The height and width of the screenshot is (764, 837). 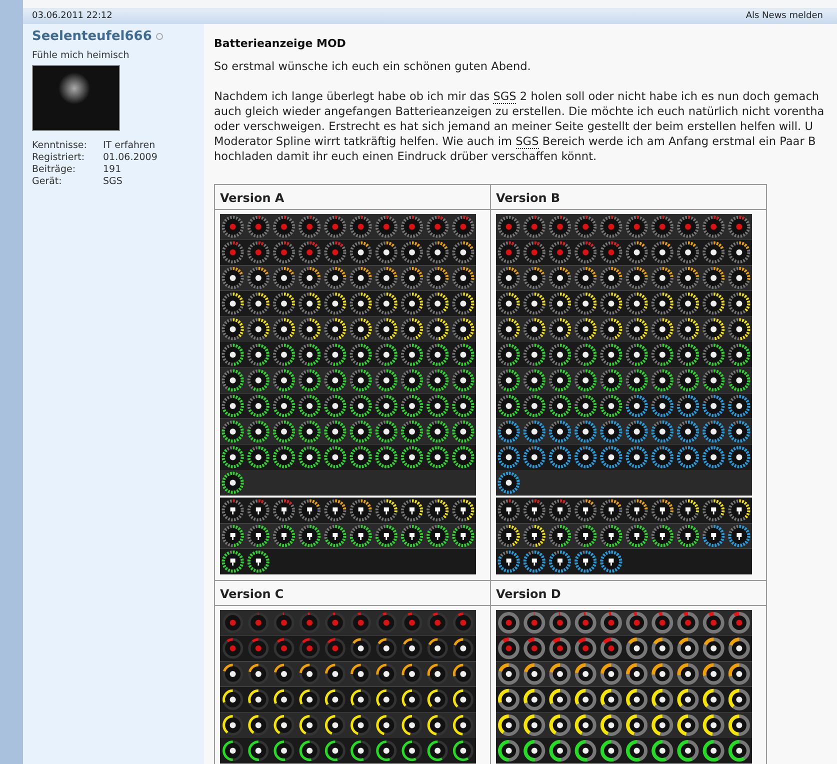 I want to click on version-title: Version B, so click(x=528, y=198).